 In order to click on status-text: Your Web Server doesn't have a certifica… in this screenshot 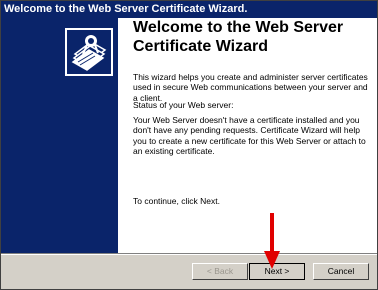, I will do `click(249, 136)`.